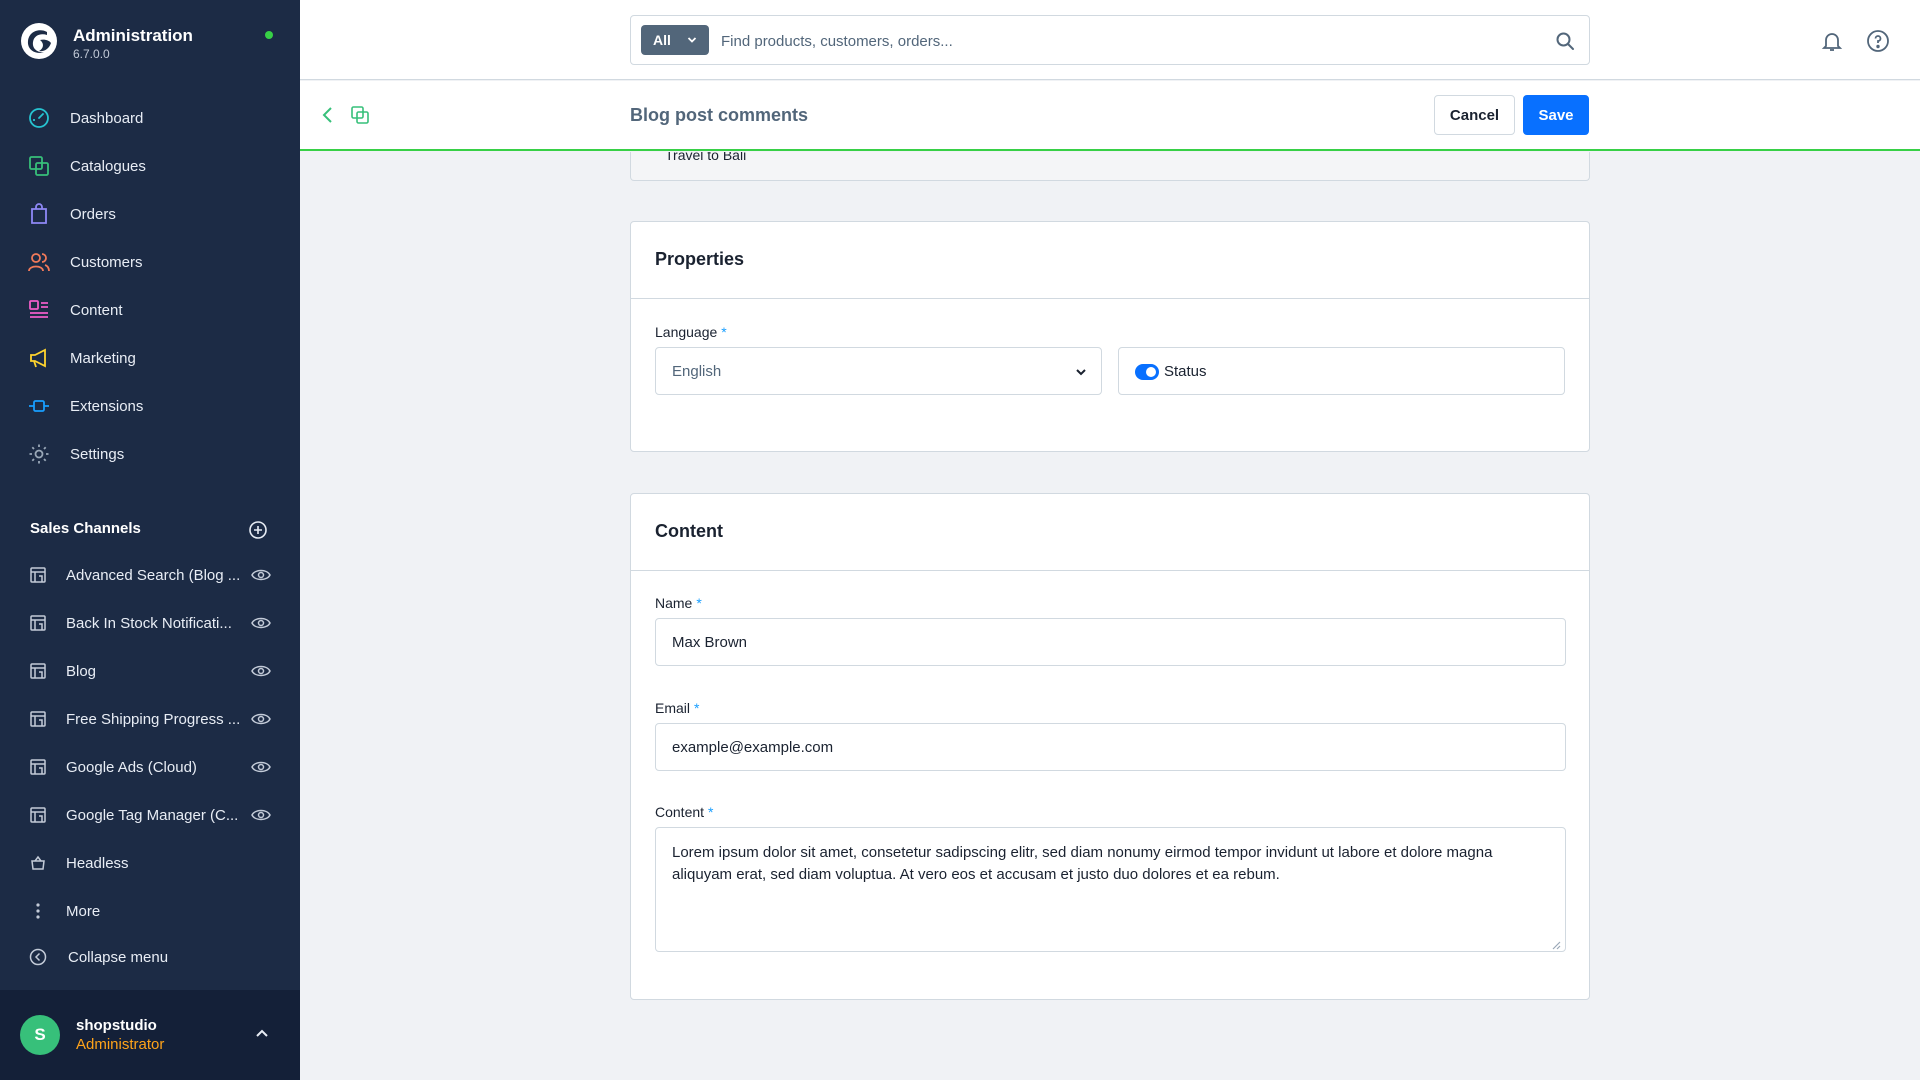 Image resolution: width=1920 pixels, height=1080 pixels. Describe the element at coordinates (258, 530) in the screenshot. I see `add-sales-channel-icon` at that location.